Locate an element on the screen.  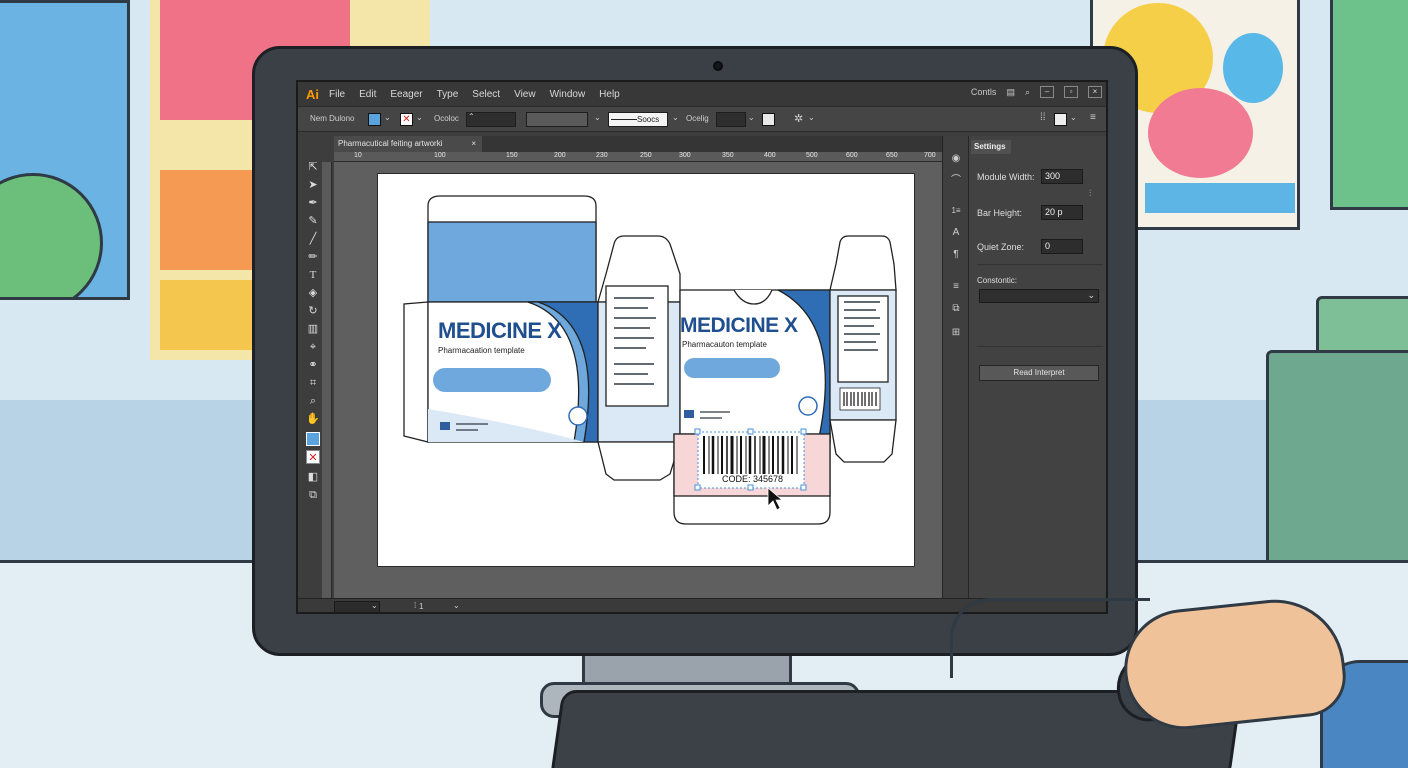
style-swatch is located at coordinates (768, 119).